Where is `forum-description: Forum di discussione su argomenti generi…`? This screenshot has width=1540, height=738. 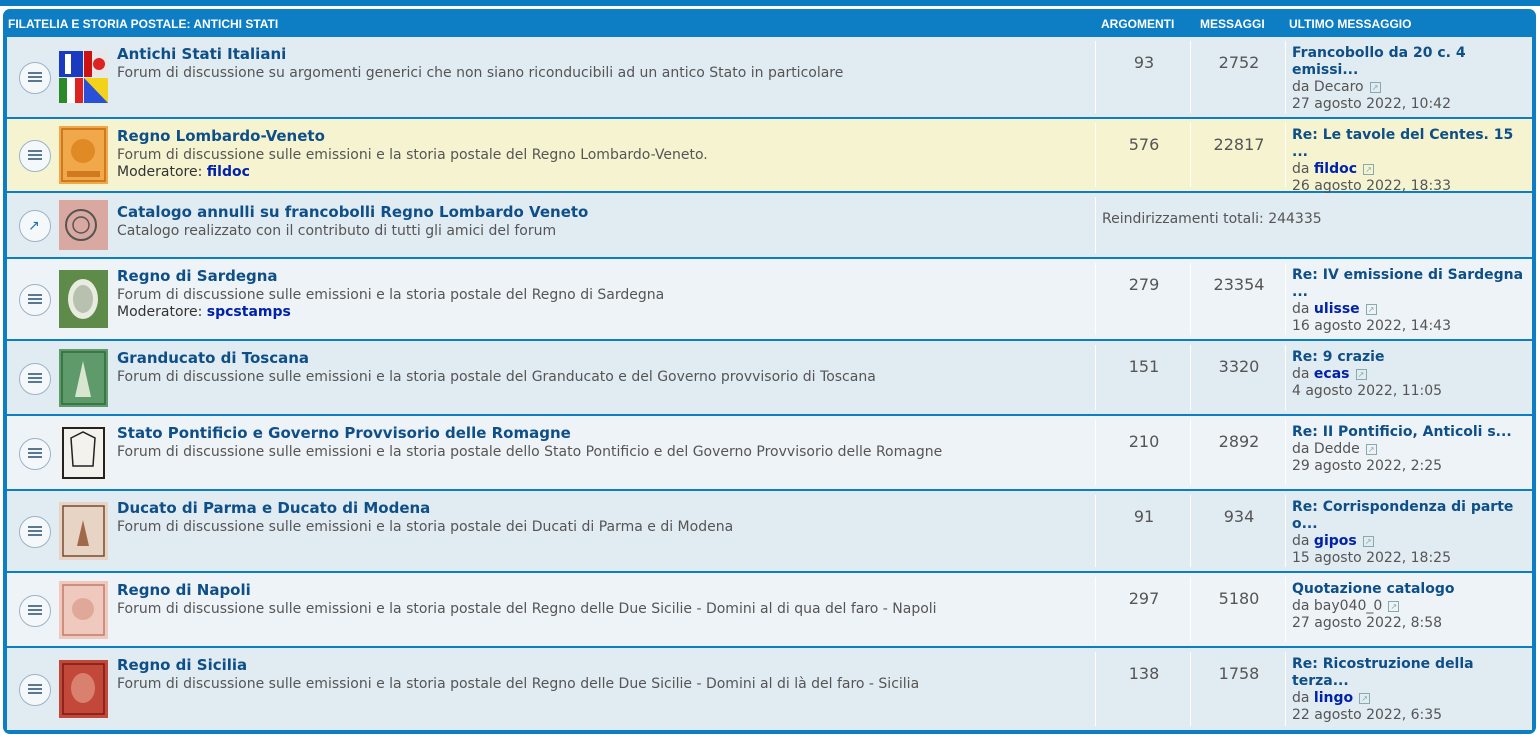
forum-description: Forum di discussione su argomenti generi… is located at coordinates (480, 73).